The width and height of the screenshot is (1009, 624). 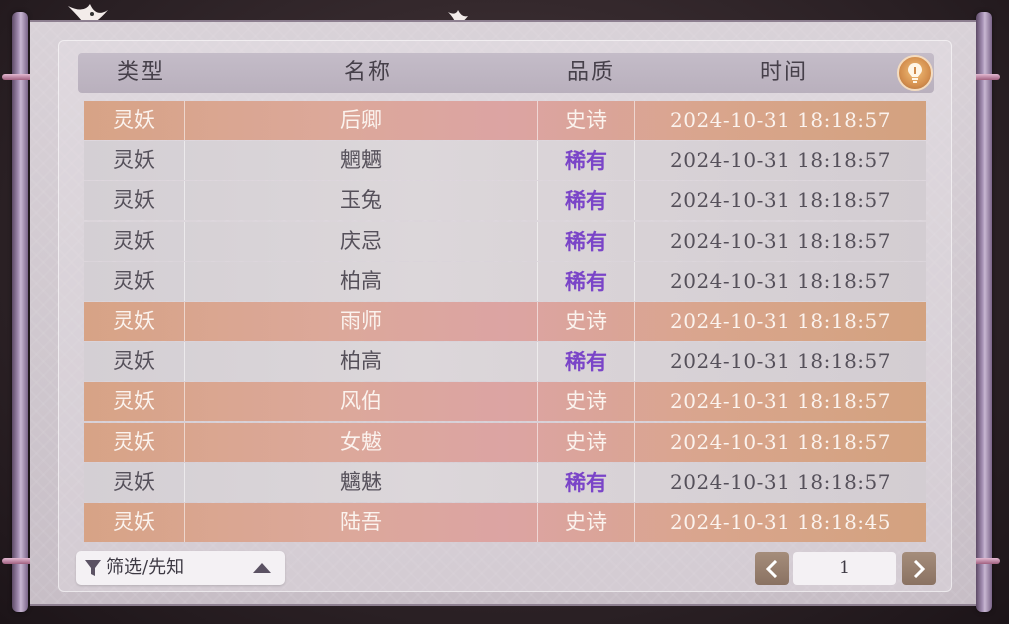 I want to click on table-row: 灵妖 陆吾 史诗 2024-10-31 18:18:45, so click(x=505, y=522).